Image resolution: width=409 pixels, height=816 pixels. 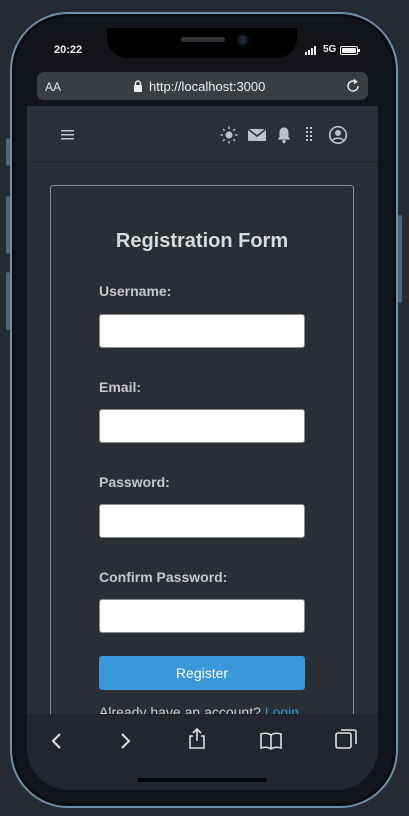 What do you see at coordinates (202, 331) in the screenshot?
I see `username-input` at bounding box center [202, 331].